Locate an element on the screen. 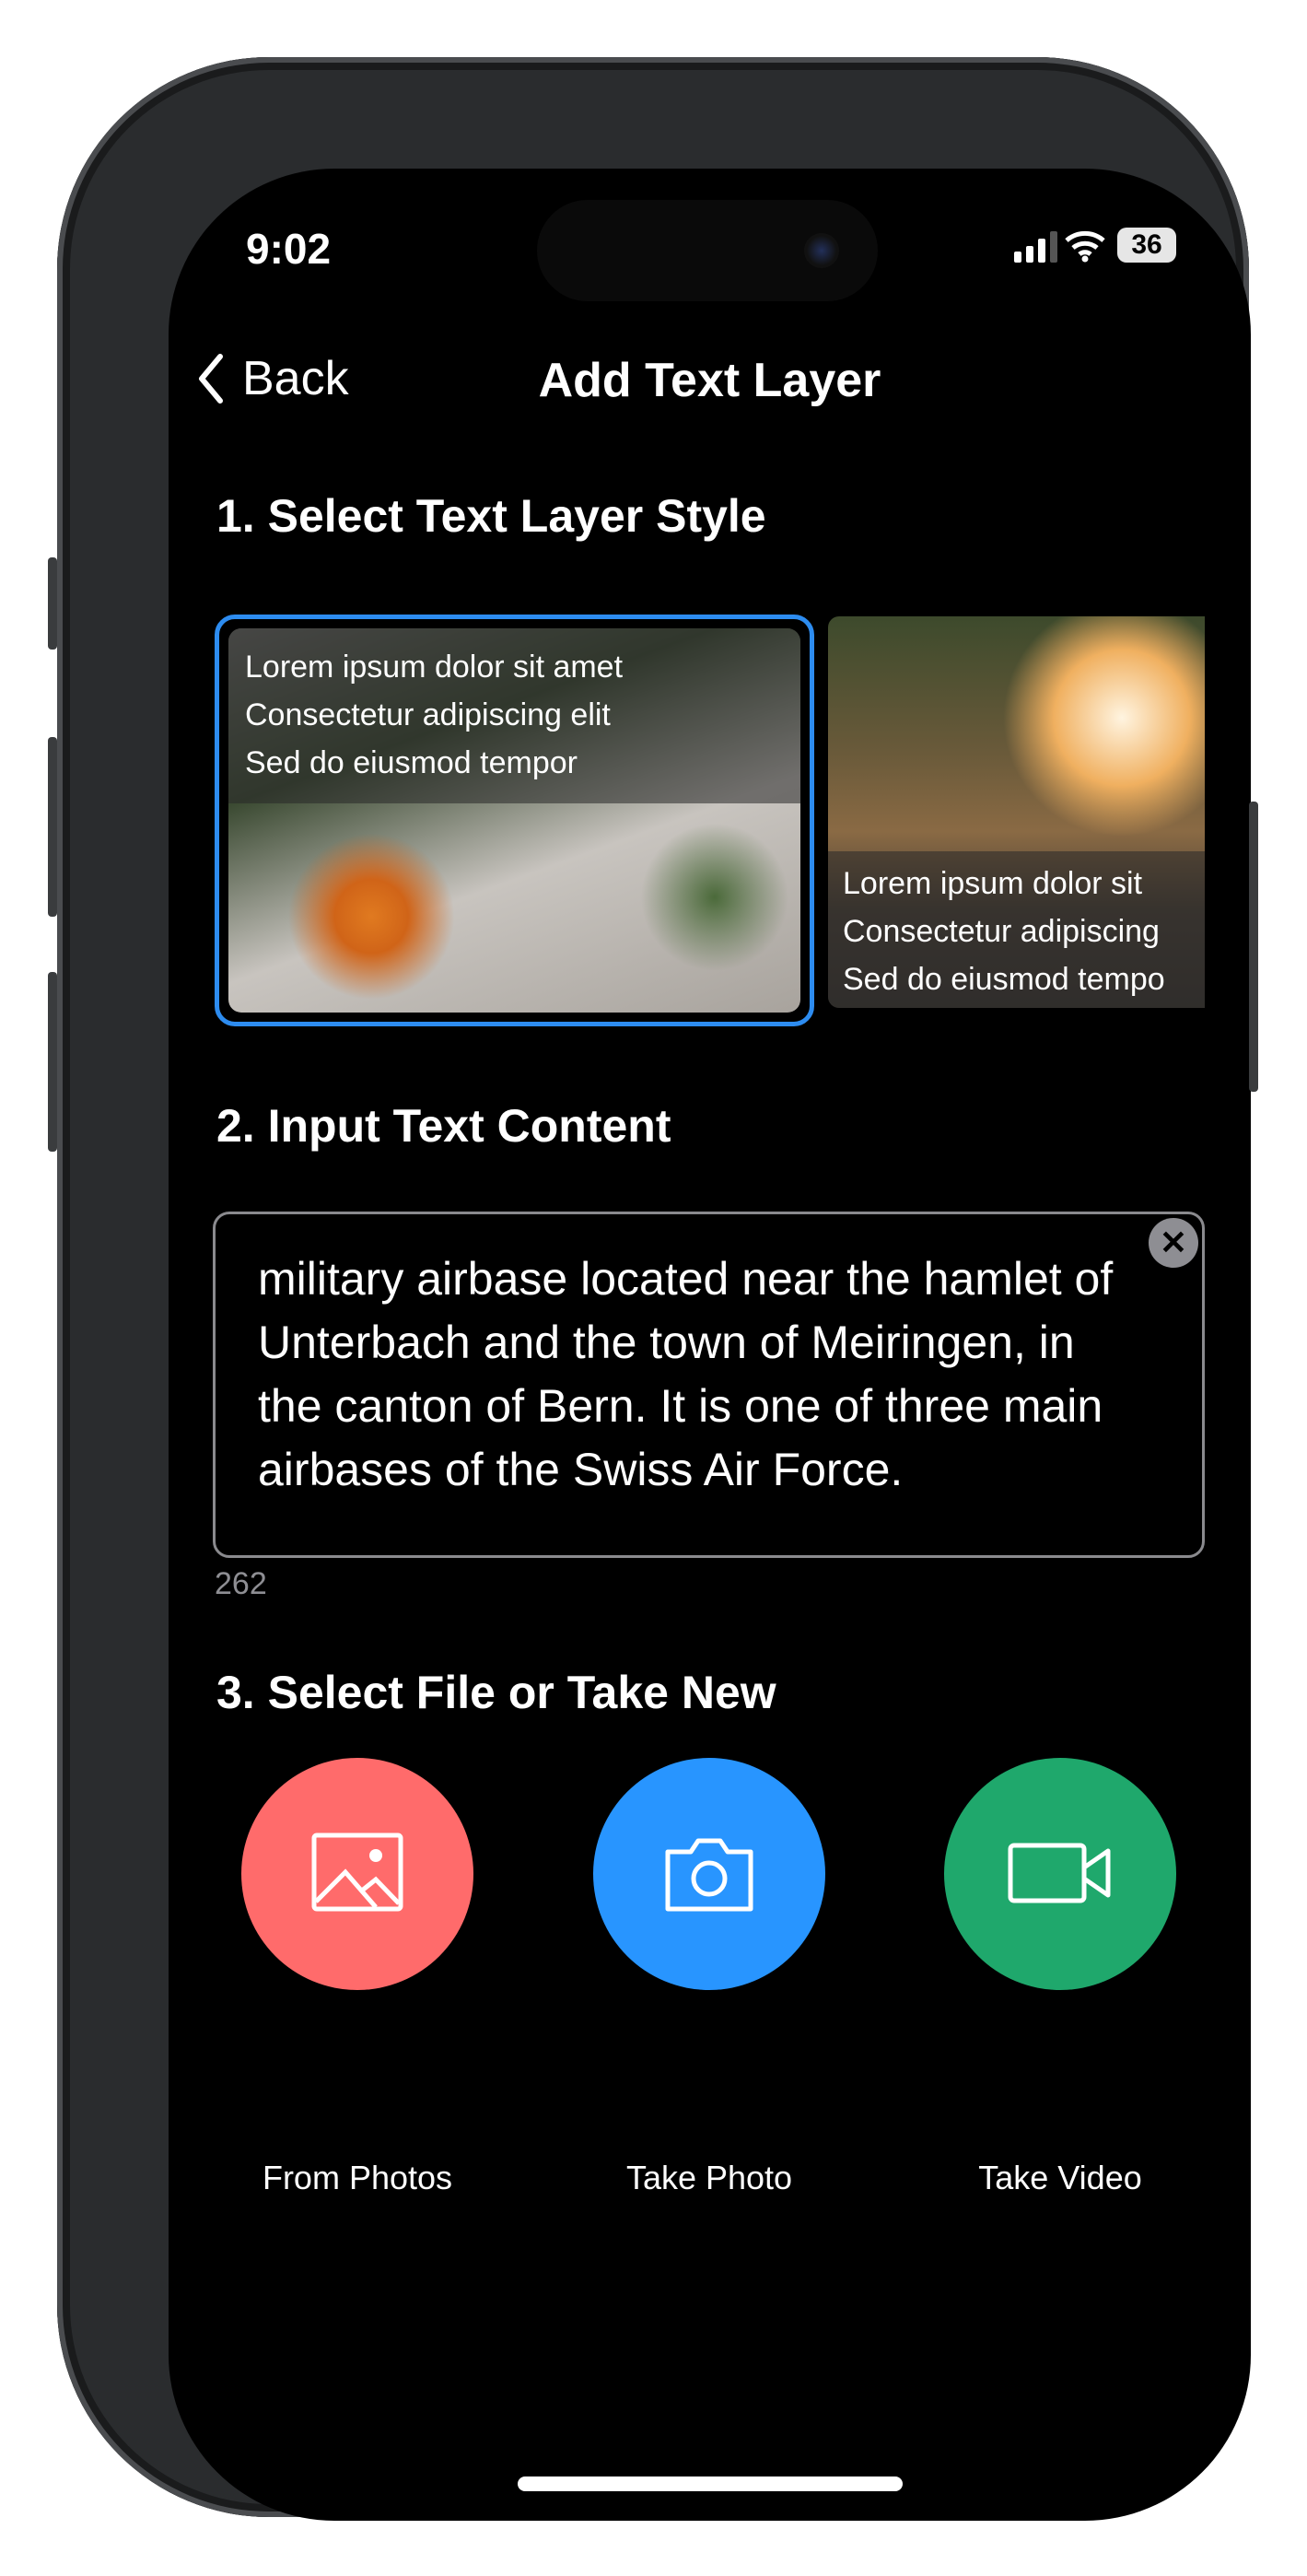  preview-line: Sed do eiusmod tempor is located at coordinates (412, 762).